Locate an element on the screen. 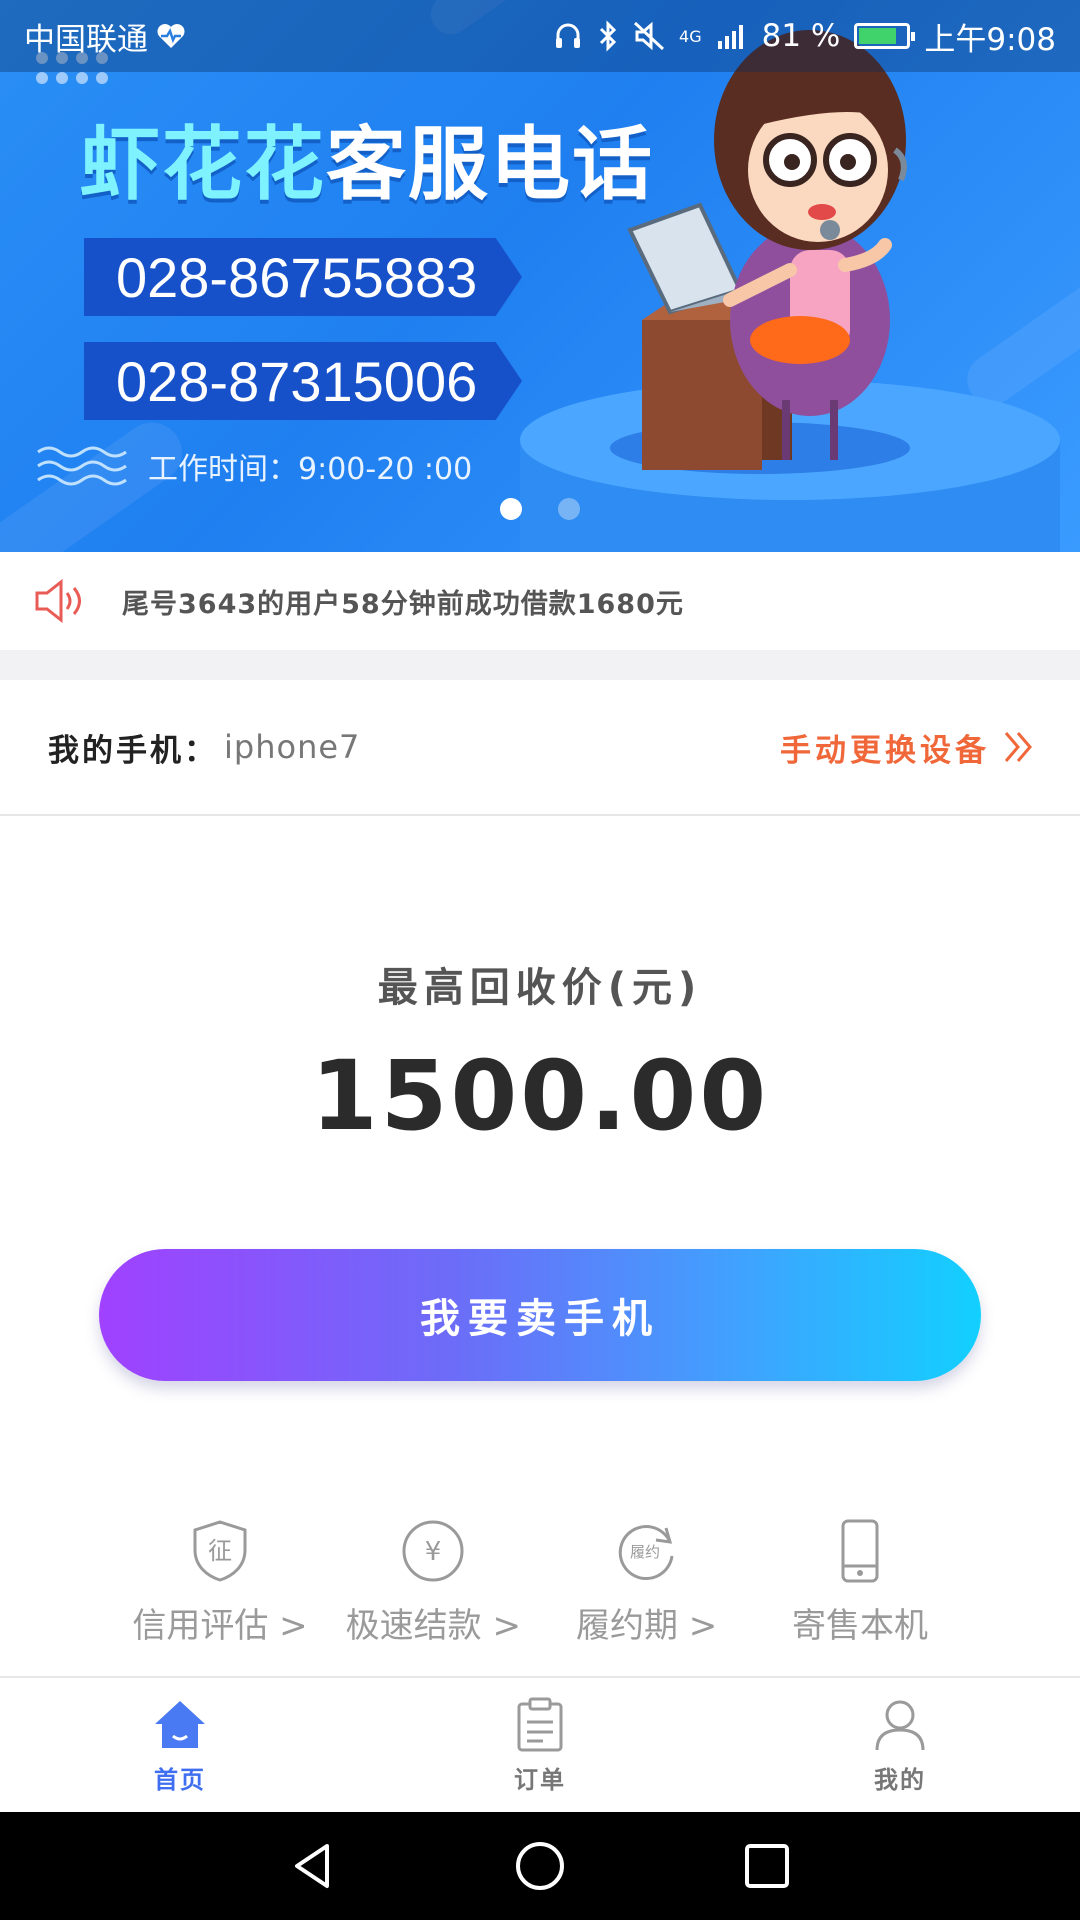 The image size is (1080, 1920). back-icon is located at coordinates (313, 1866).